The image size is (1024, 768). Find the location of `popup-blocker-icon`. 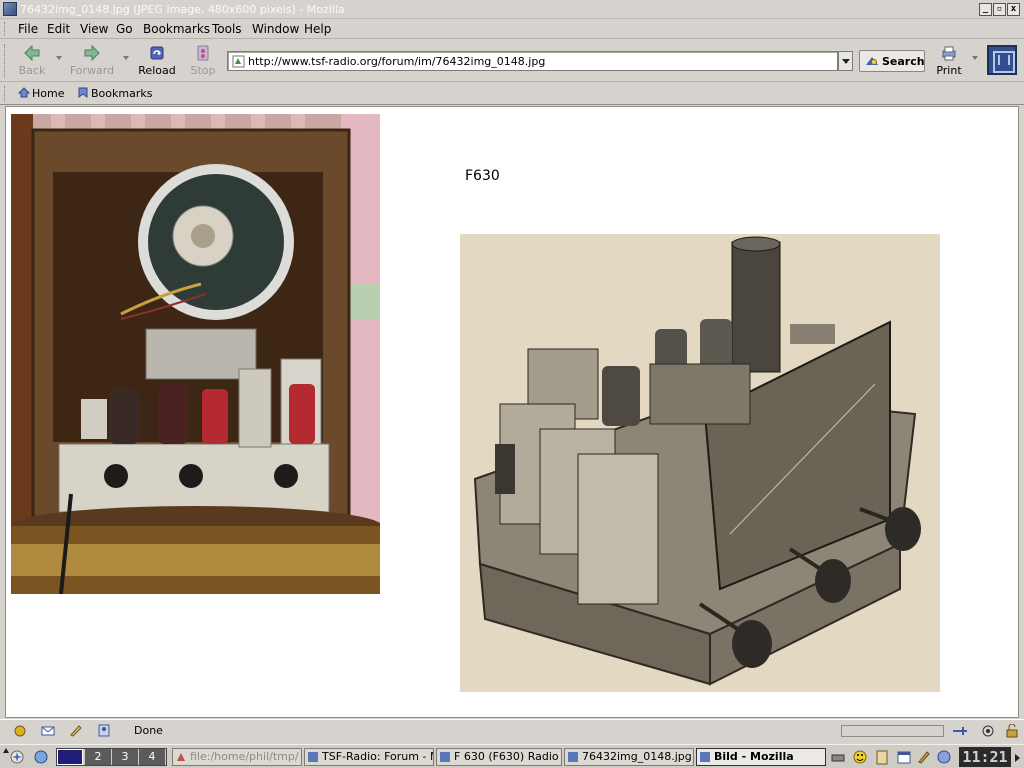

popup-blocker-icon is located at coordinates (988, 731).